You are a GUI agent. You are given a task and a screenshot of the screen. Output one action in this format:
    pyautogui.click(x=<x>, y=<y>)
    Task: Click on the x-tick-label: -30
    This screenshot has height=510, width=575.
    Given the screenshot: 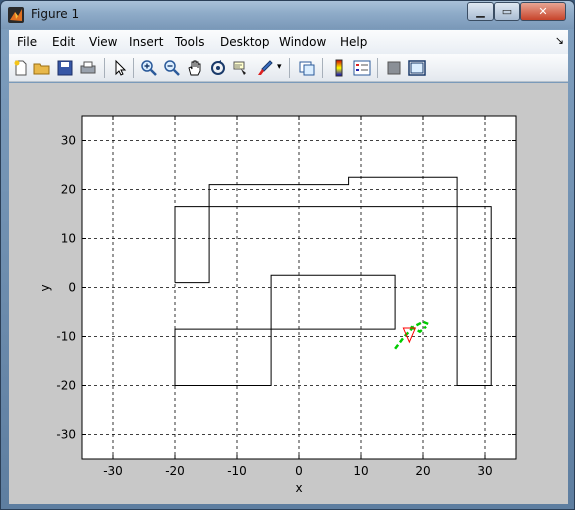 What is the action you would take?
    pyautogui.click(x=113, y=471)
    